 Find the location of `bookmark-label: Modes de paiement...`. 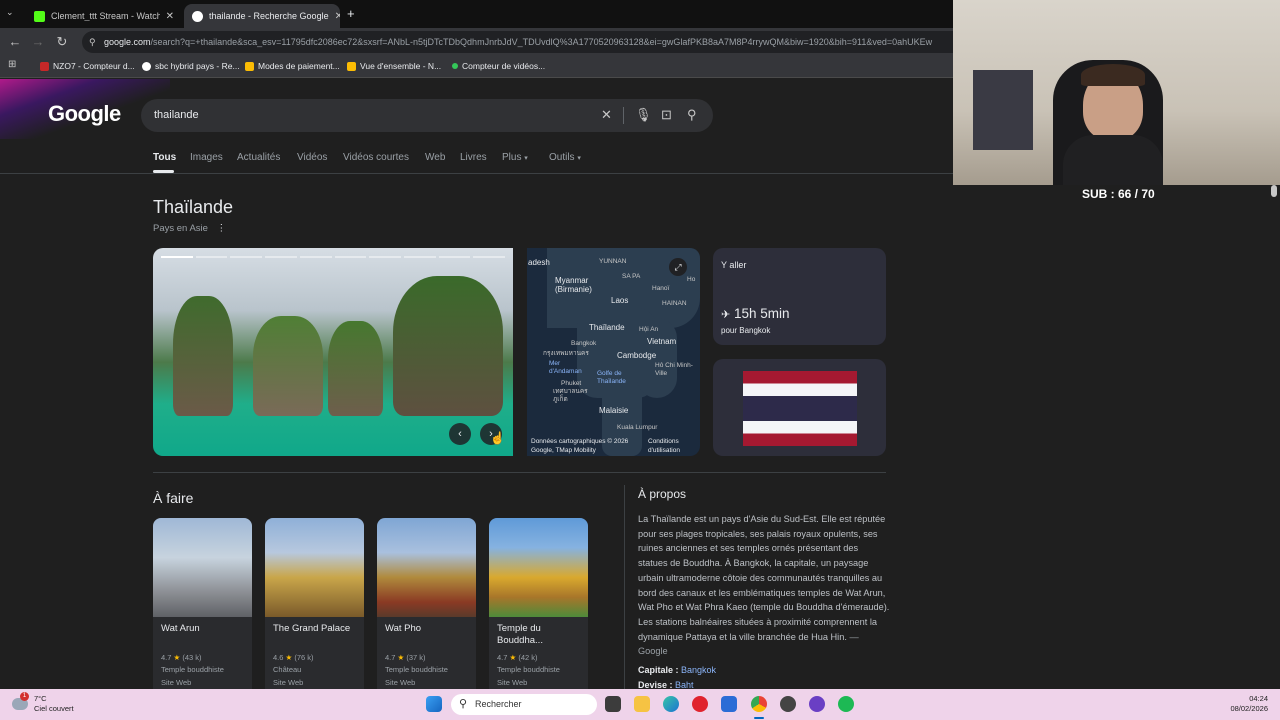

bookmark-label: Modes de paiement... is located at coordinates (299, 66).